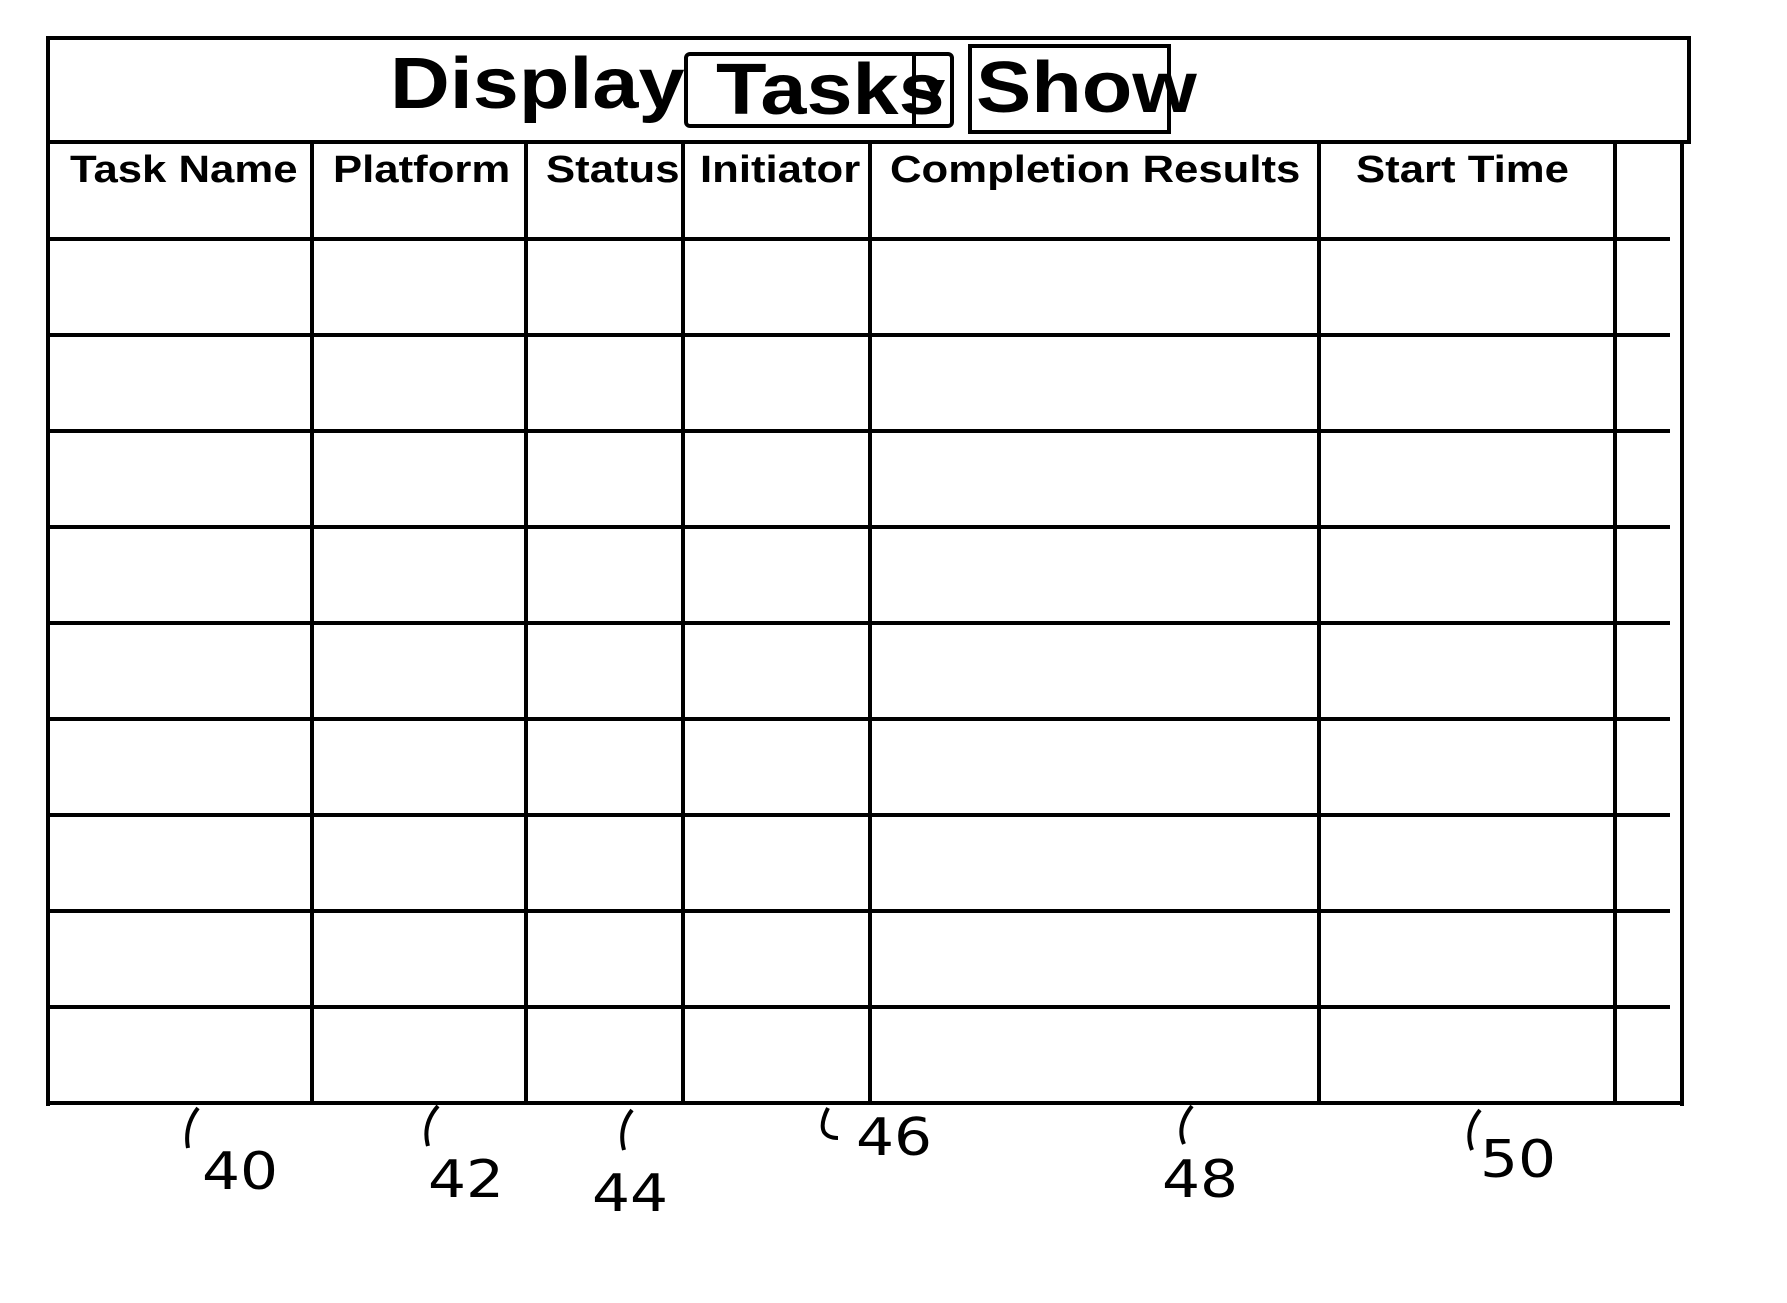 This screenshot has width=1787, height=1303. I want to click on column-header-initiator: Initiator, so click(780, 170).